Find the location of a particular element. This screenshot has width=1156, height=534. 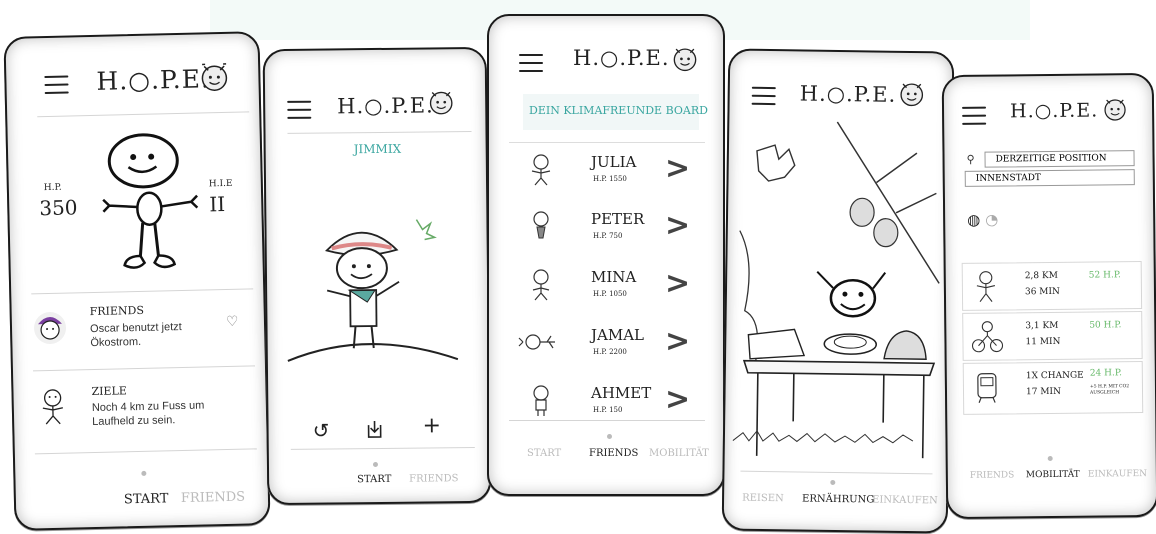

walking-character-icon is located at coordinates (986, 287).